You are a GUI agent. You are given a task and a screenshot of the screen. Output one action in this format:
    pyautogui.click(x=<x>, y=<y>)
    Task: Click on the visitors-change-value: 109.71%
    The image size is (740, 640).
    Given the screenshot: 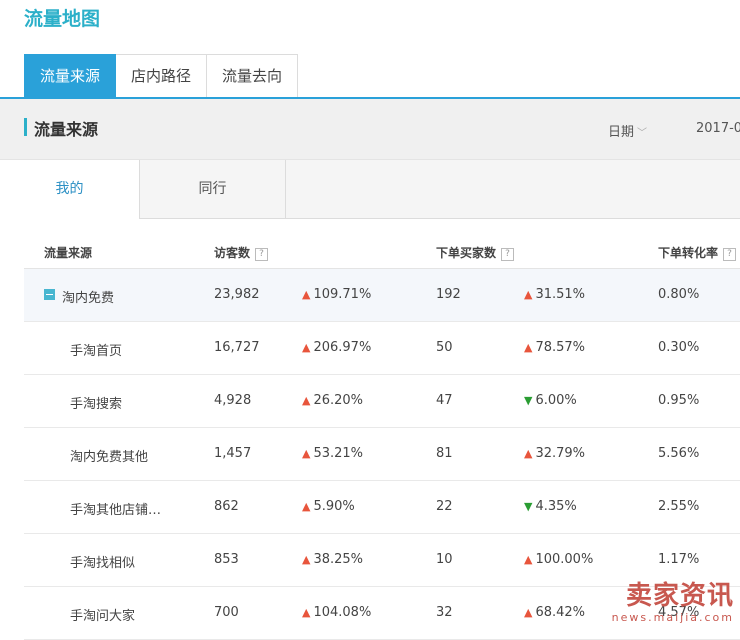 What is the action you would take?
    pyautogui.click(x=342, y=294)
    